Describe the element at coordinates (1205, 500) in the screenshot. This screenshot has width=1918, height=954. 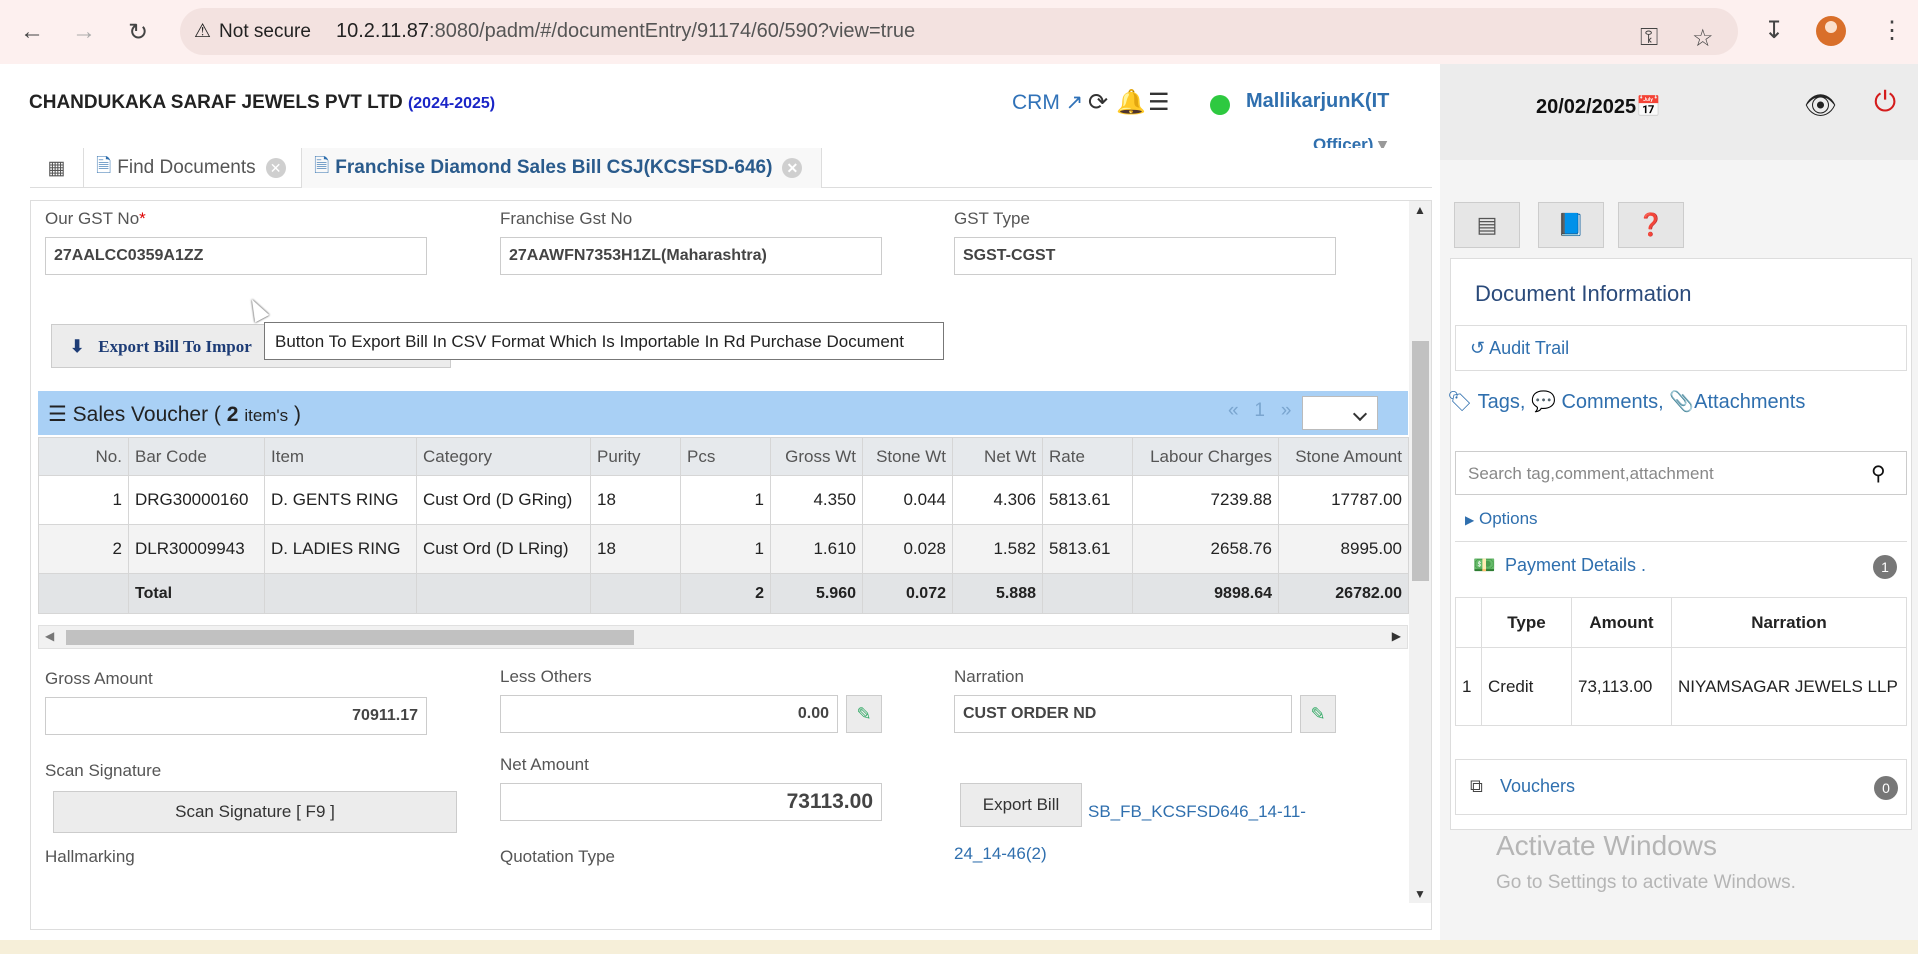
I see `table-cell: 7239.88` at that location.